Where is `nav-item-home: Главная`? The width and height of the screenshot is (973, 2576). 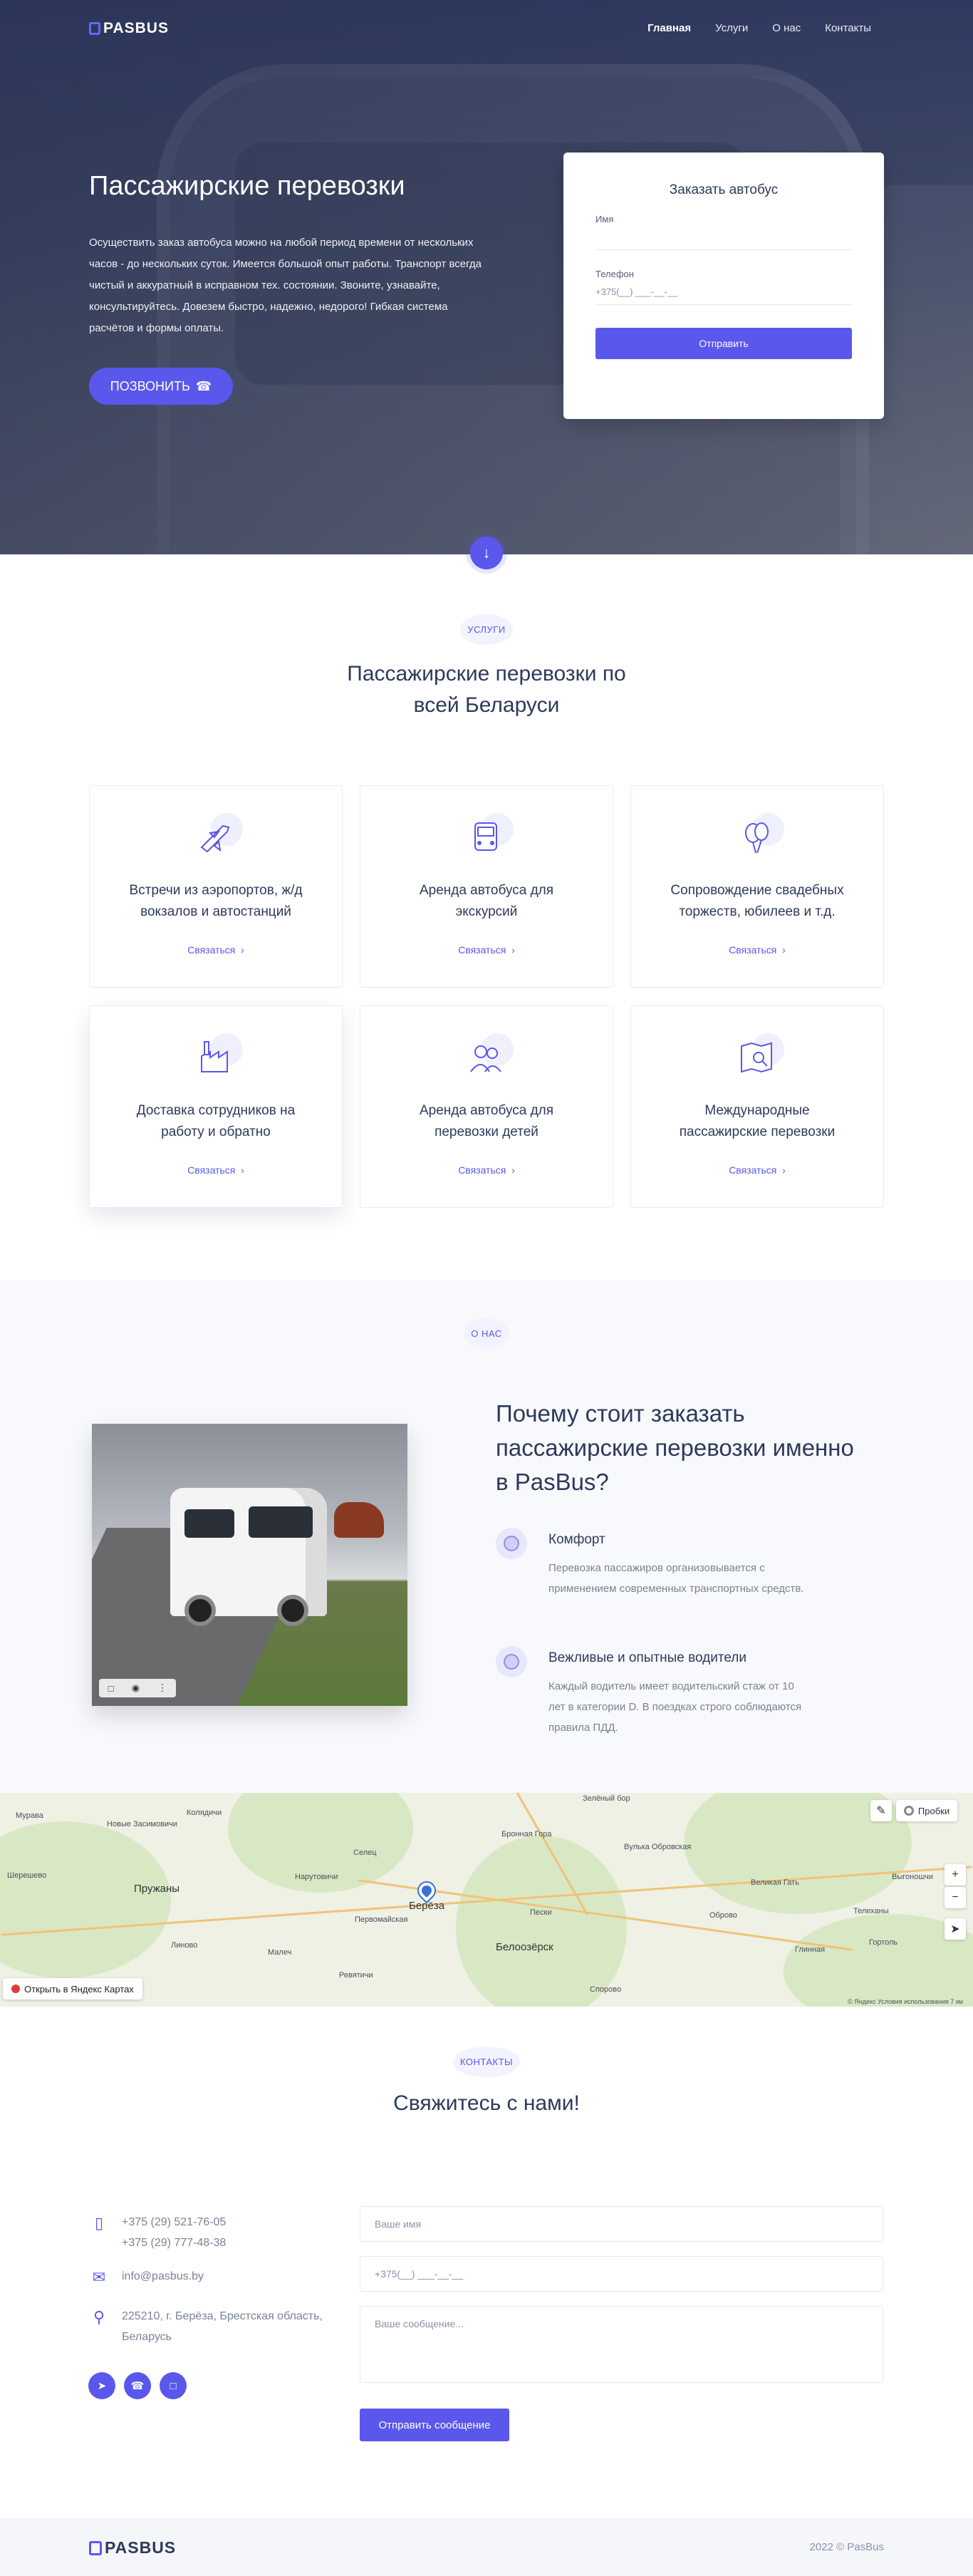 nav-item-home: Главная is located at coordinates (669, 28).